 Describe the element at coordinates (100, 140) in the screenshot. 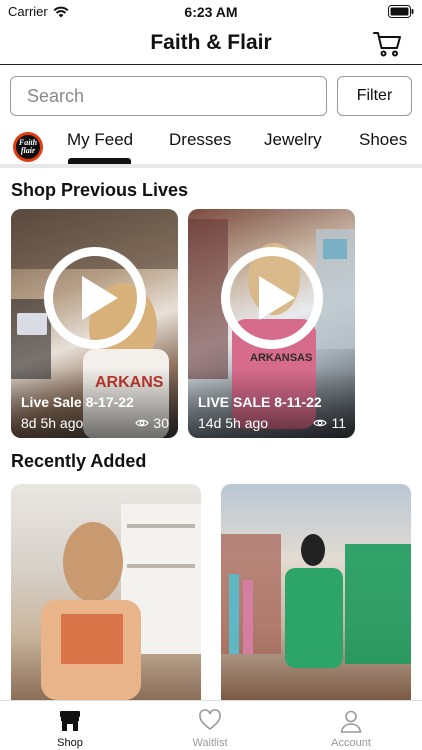

I see `tab-my-feed: My Feed` at that location.